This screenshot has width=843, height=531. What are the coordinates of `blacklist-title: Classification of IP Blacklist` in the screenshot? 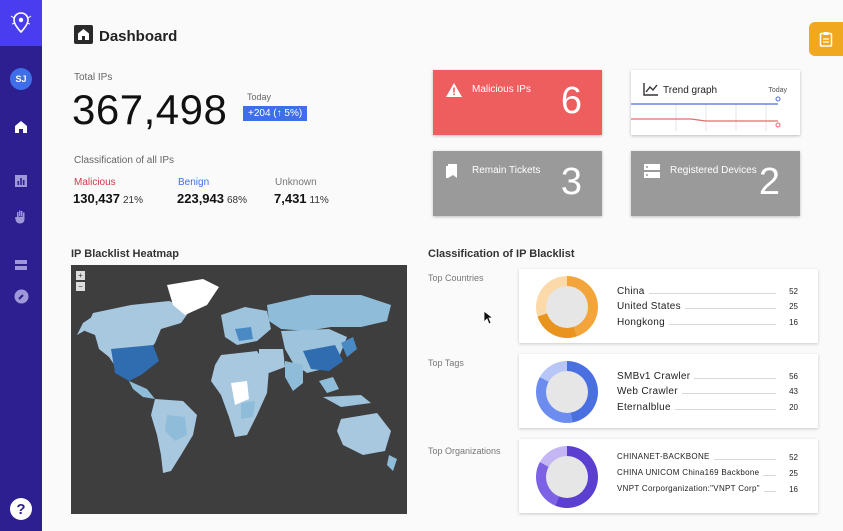 It's located at (501, 254).